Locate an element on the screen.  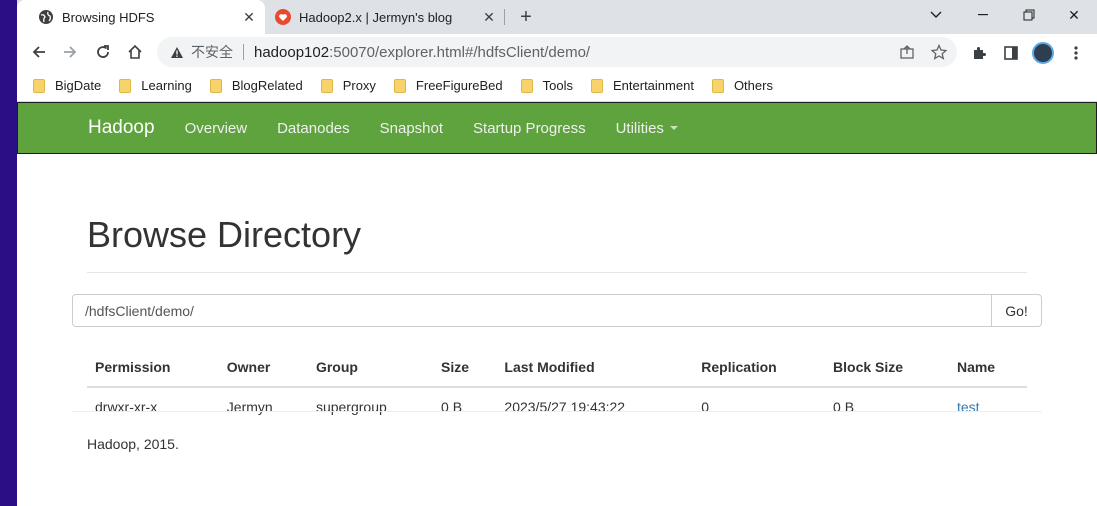
page-title: Browse Directory is located at coordinates (224, 234).